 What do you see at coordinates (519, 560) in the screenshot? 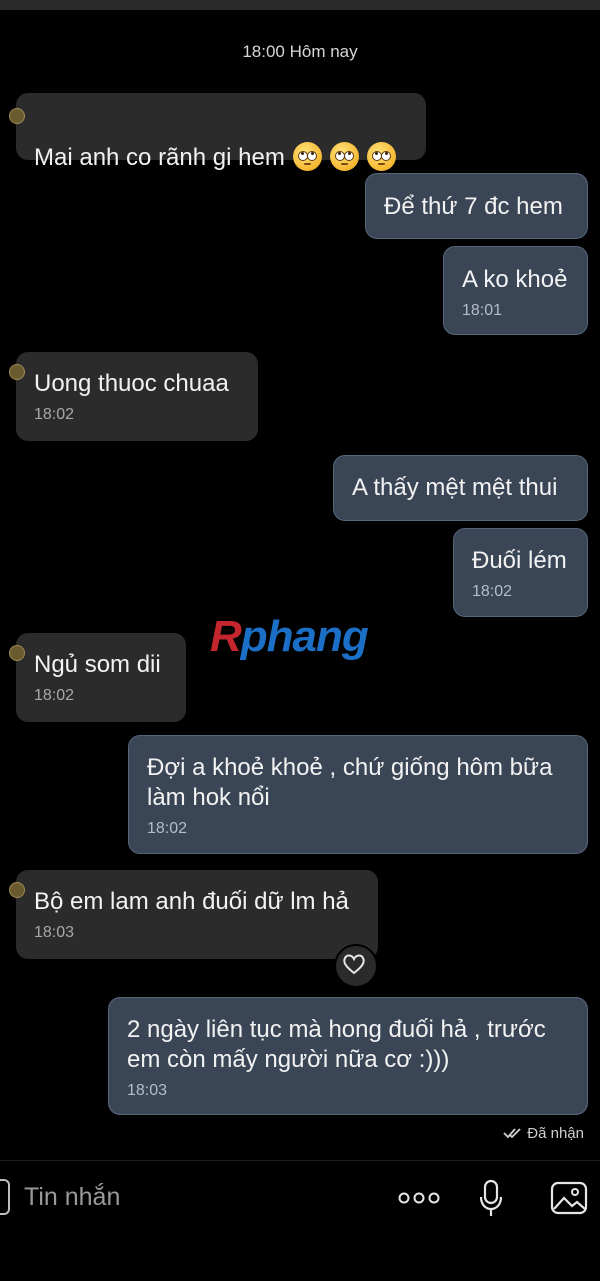
I see `message-text: Đuối lém` at bounding box center [519, 560].